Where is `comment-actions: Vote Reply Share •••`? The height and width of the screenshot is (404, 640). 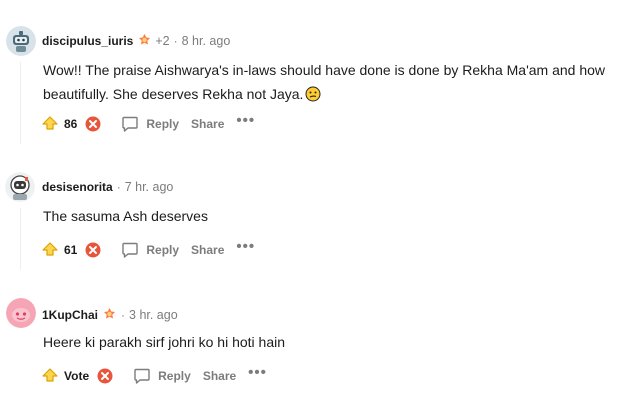
comment-actions: Vote Reply Share ••• is located at coordinates (154, 375).